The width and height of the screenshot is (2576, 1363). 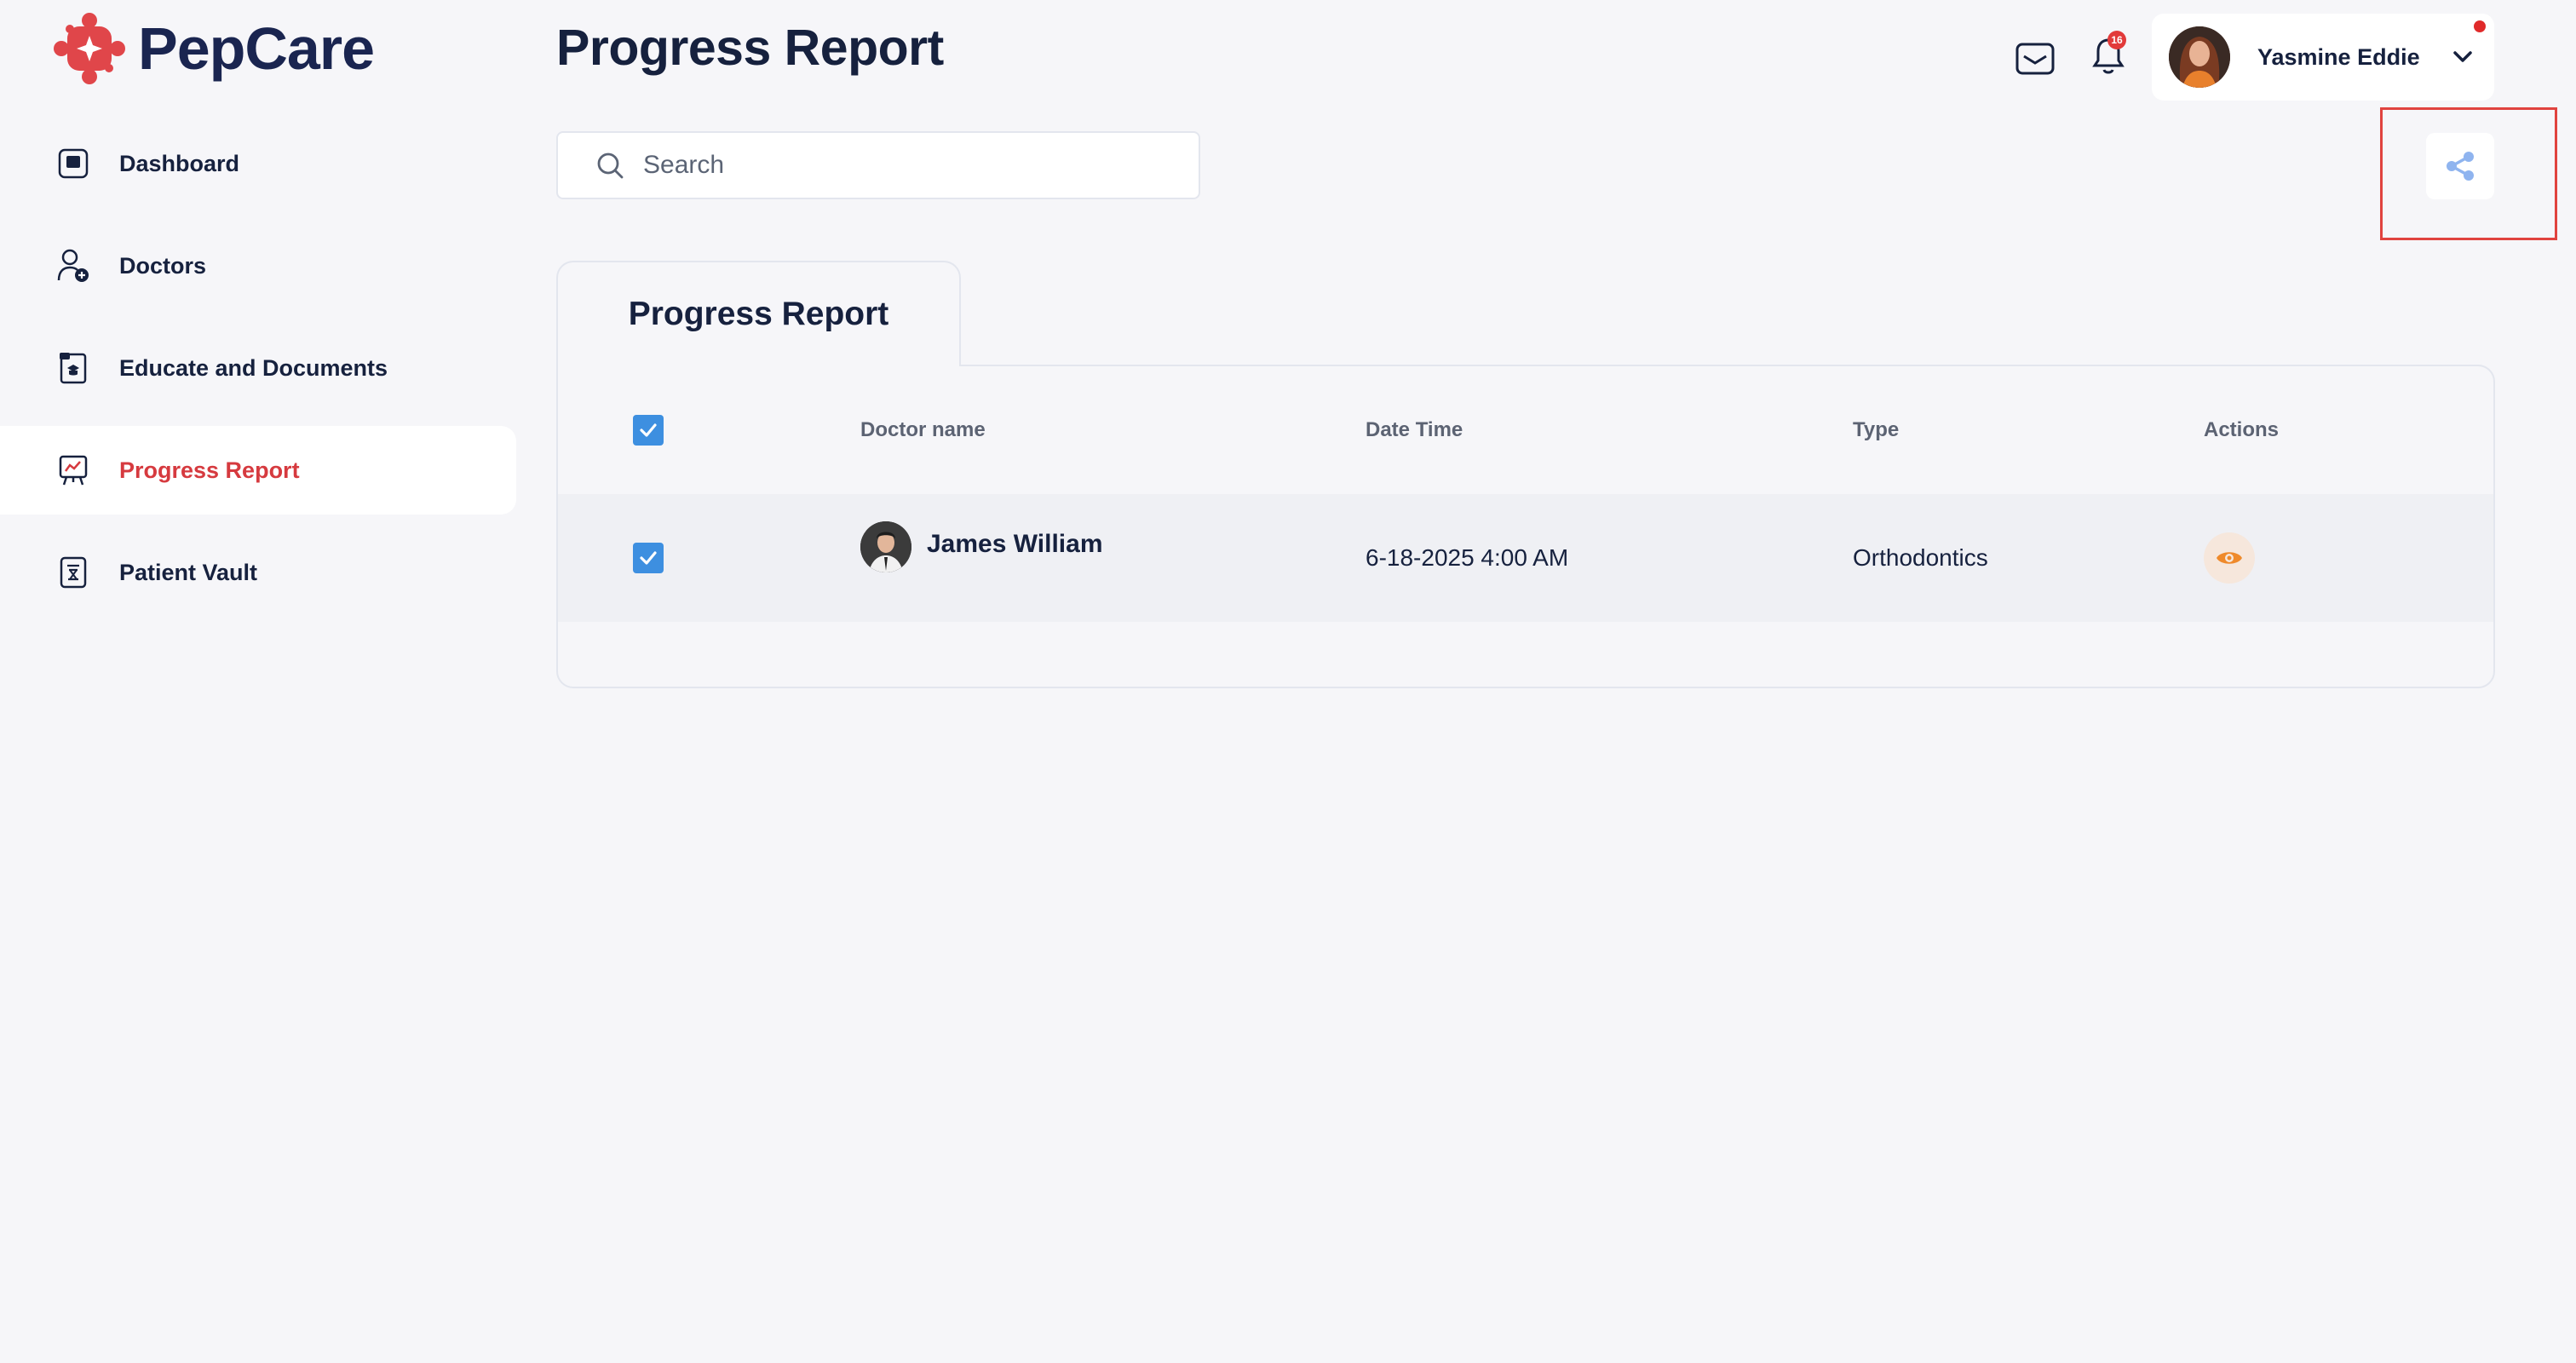 What do you see at coordinates (73, 470) in the screenshot?
I see `chart-board-icon` at bounding box center [73, 470].